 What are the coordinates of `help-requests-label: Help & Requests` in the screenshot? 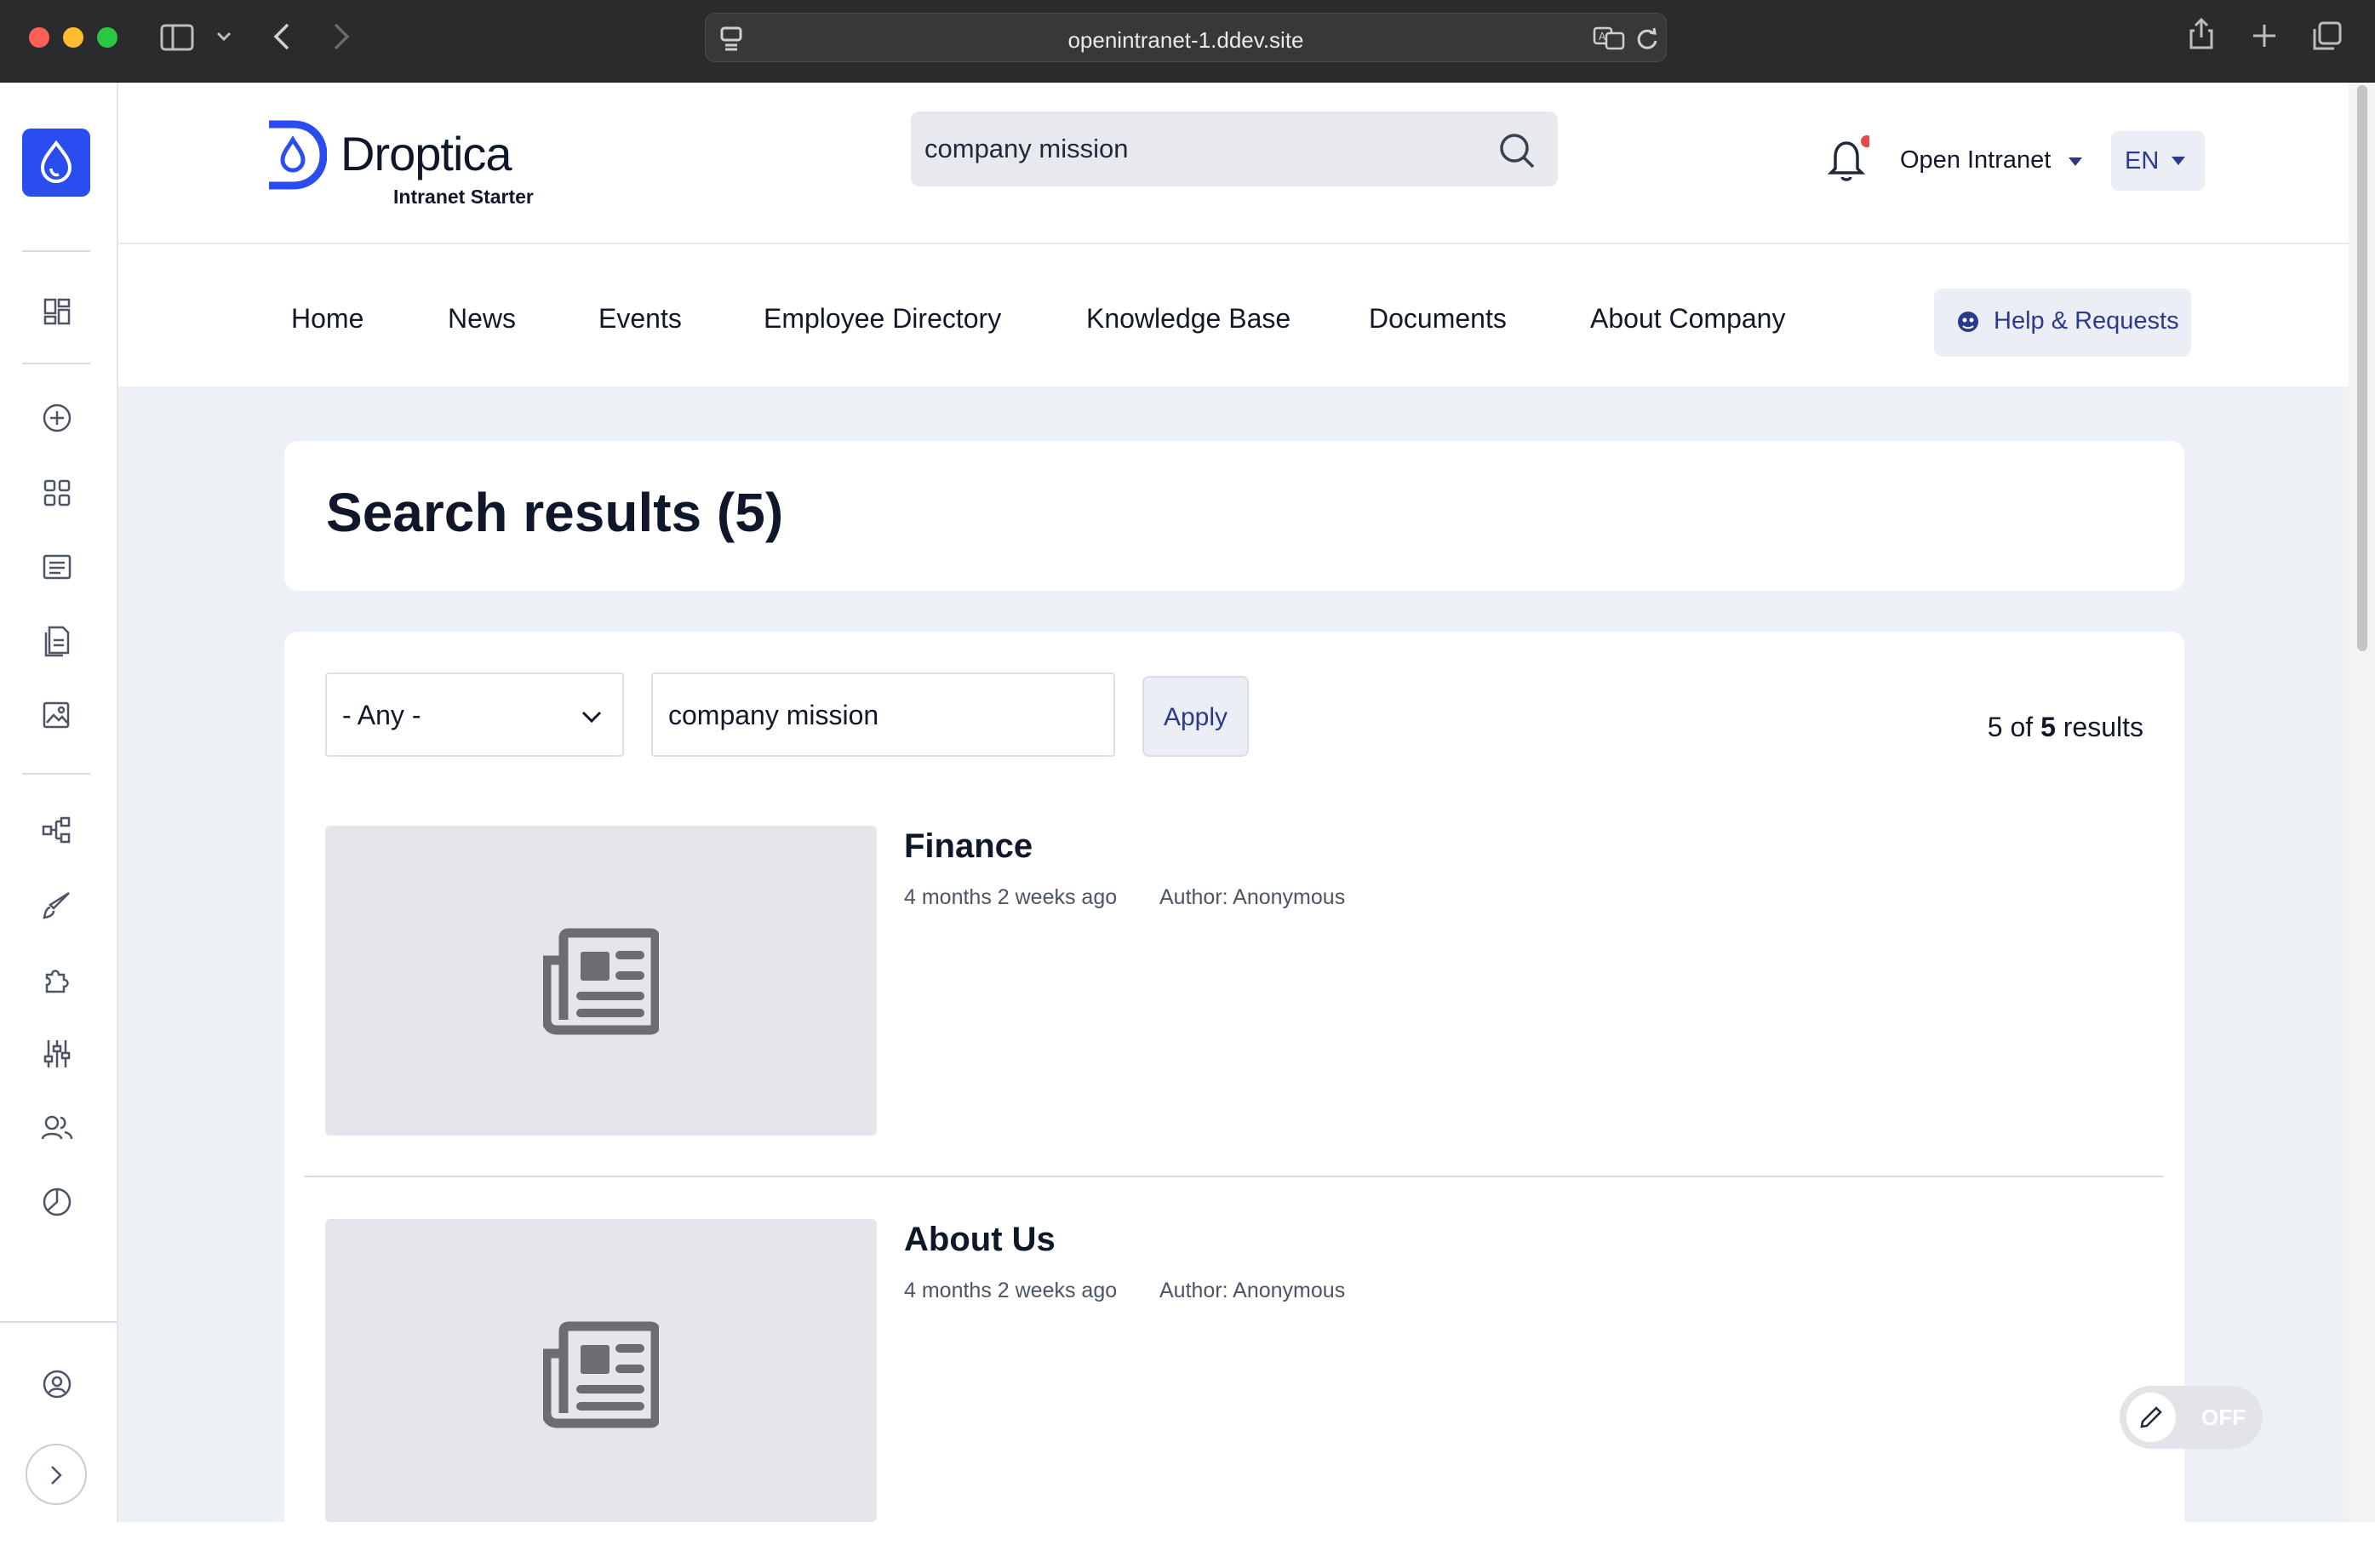 It's located at (2086, 321).